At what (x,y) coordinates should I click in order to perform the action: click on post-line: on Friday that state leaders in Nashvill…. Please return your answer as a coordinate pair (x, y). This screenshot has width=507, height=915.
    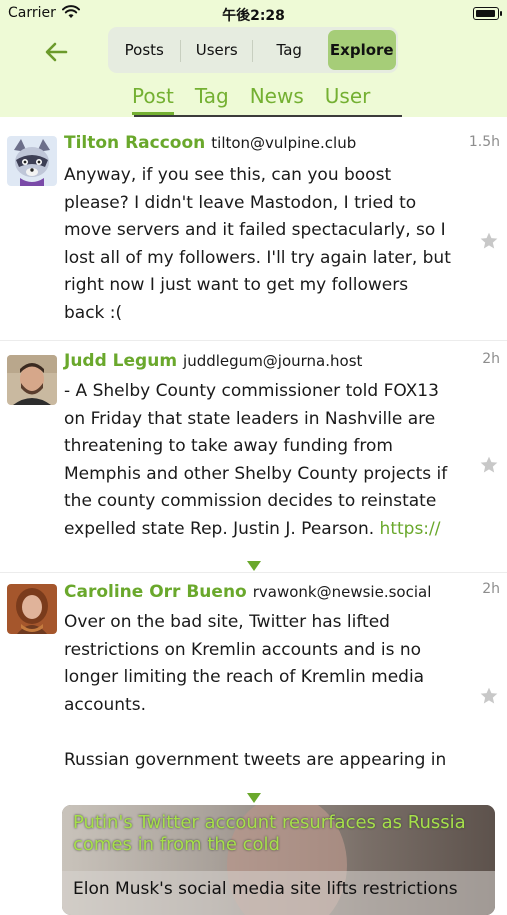
    Looking at the image, I should click on (250, 418).